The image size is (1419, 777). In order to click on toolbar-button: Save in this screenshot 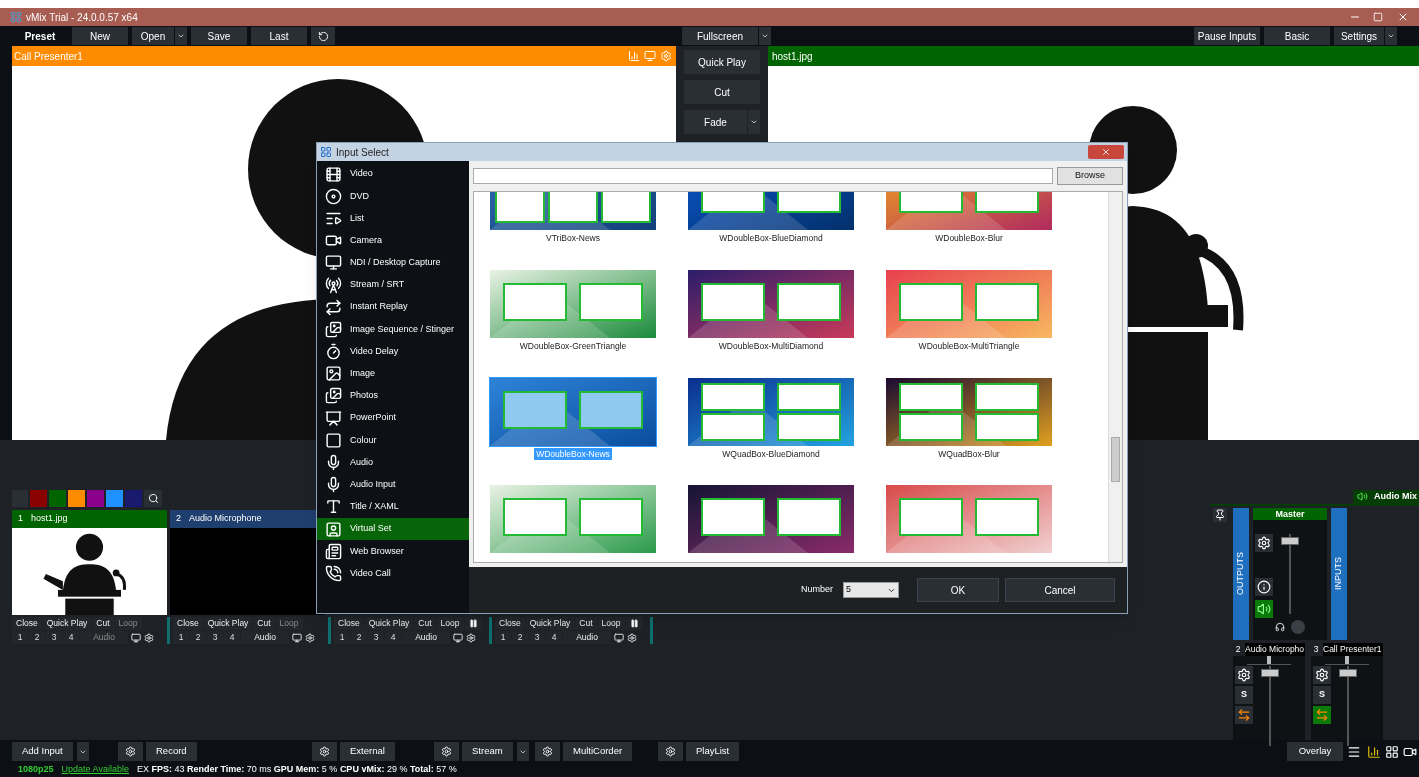, I will do `click(219, 36)`.